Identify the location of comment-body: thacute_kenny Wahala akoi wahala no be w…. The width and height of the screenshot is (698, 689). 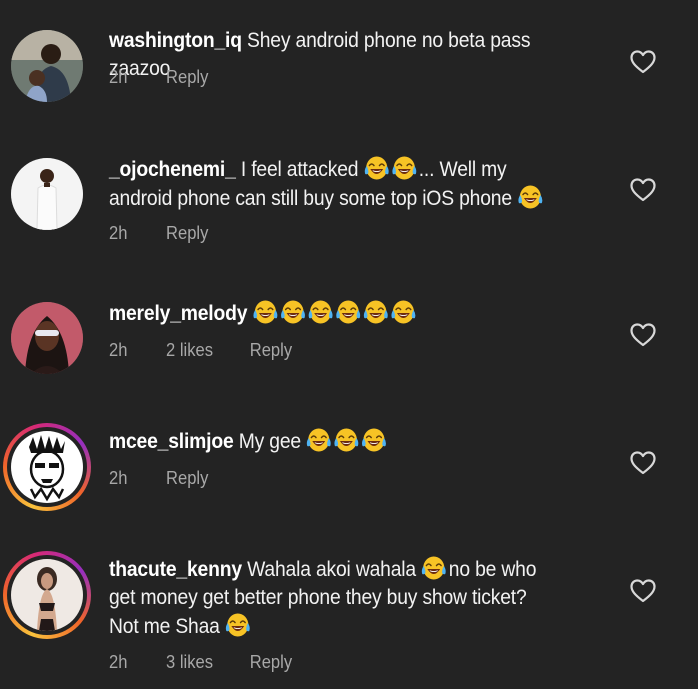
(334, 598).